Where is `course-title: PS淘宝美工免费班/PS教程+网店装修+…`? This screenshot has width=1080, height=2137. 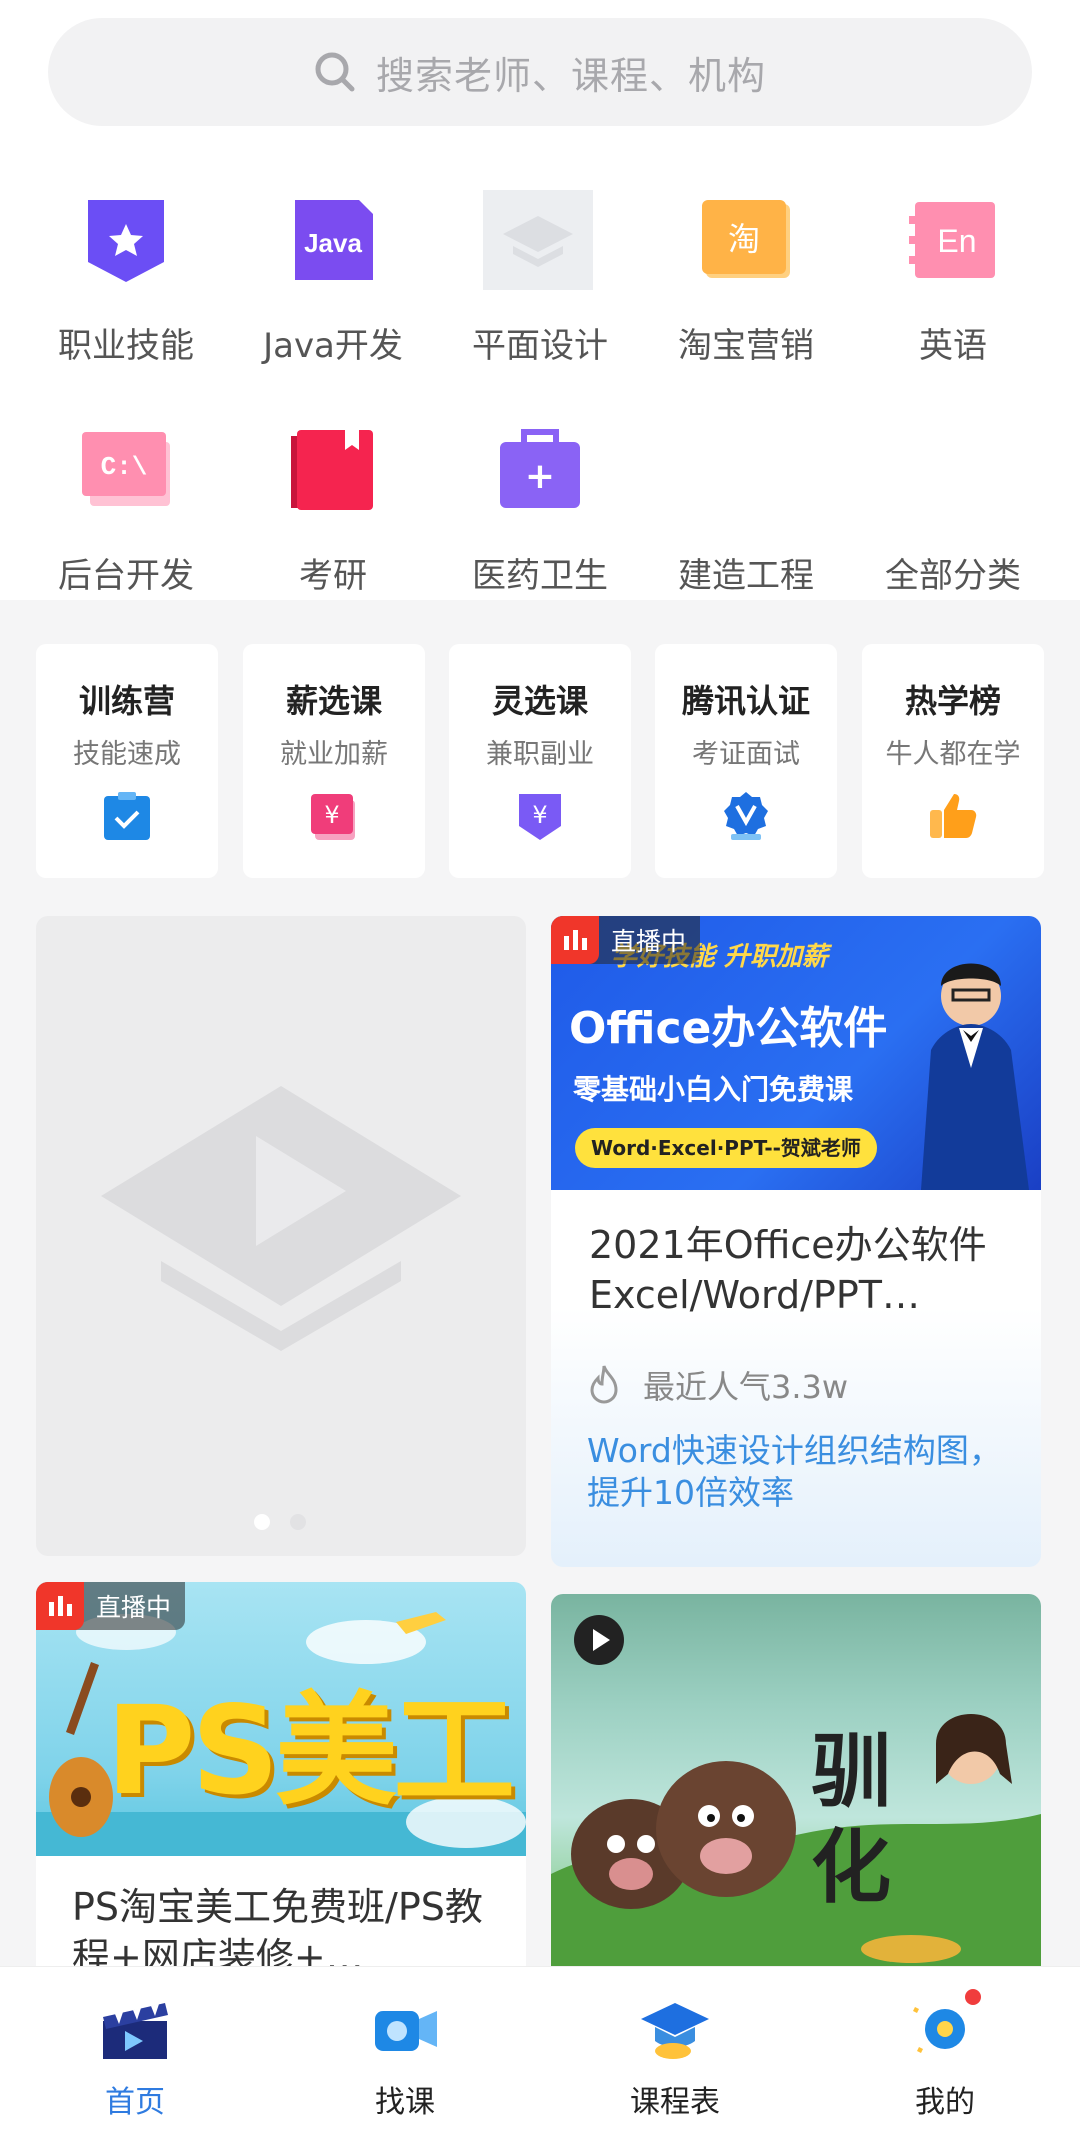
course-title: PS淘宝美工免费班/PS教程+网店装修+… is located at coordinates (277, 1925).